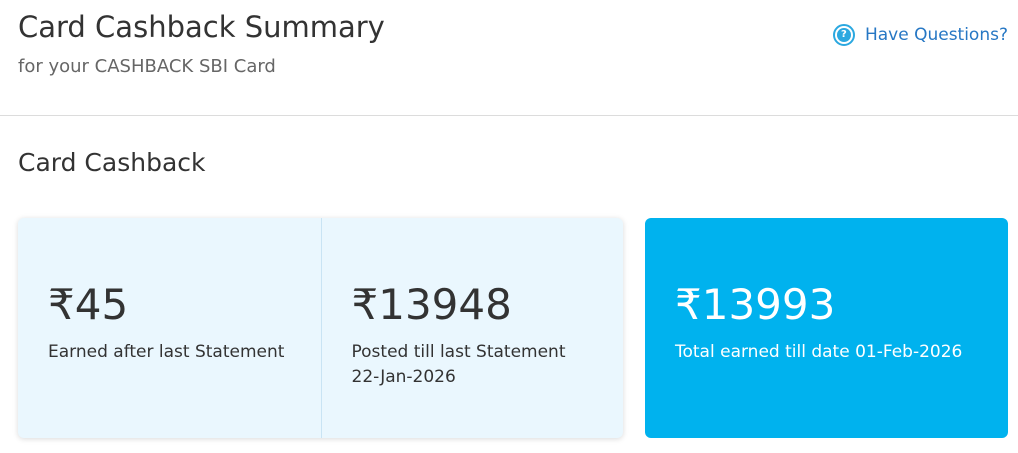 This screenshot has height=453, width=1018. Describe the element at coordinates (936, 35) in the screenshot. I see `have-questions-label: Have Questions?` at that location.